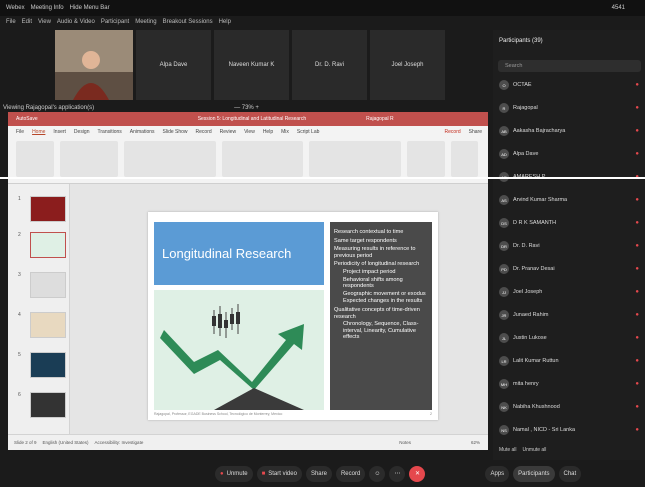  What do you see at coordinates (145, 22) in the screenshot?
I see `menu-meeting: Meeting` at bounding box center [145, 22].